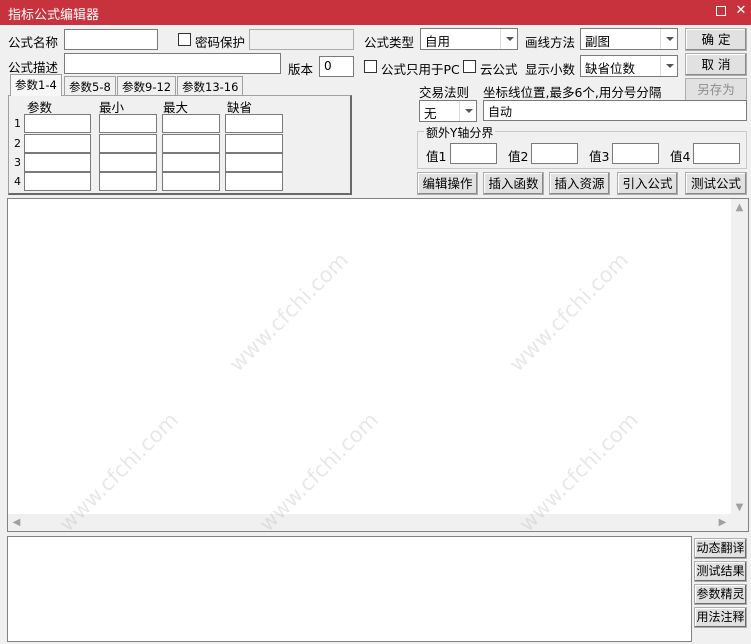  What do you see at coordinates (444, 92) in the screenshot?
I see `trade-rule-label: 交易法则` at bounding box center [444, 92].